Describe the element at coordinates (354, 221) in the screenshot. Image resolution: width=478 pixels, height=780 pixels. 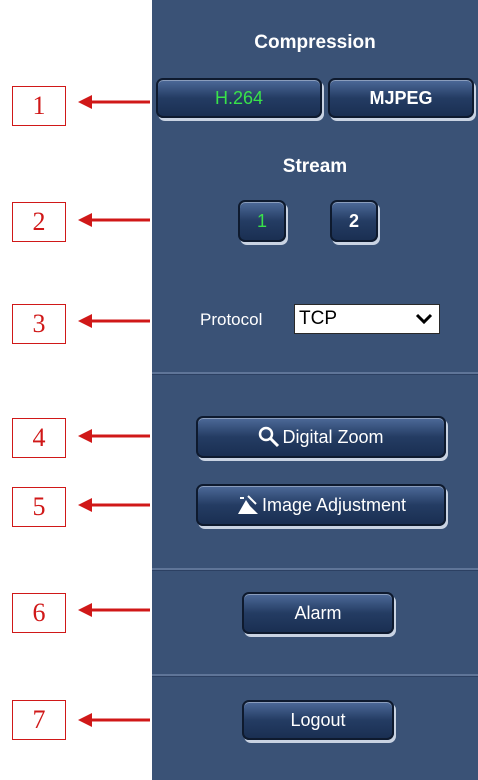
I see `stream-2-button: 2` at that location.